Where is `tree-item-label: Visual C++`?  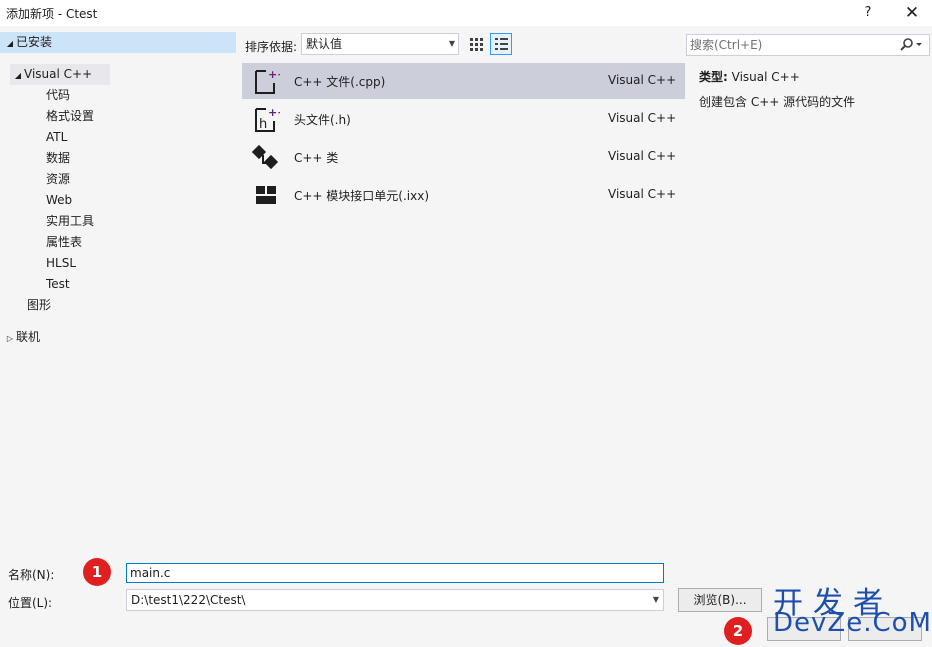 tree-item-label: Visual C++ is located at coordinates (58, 74).